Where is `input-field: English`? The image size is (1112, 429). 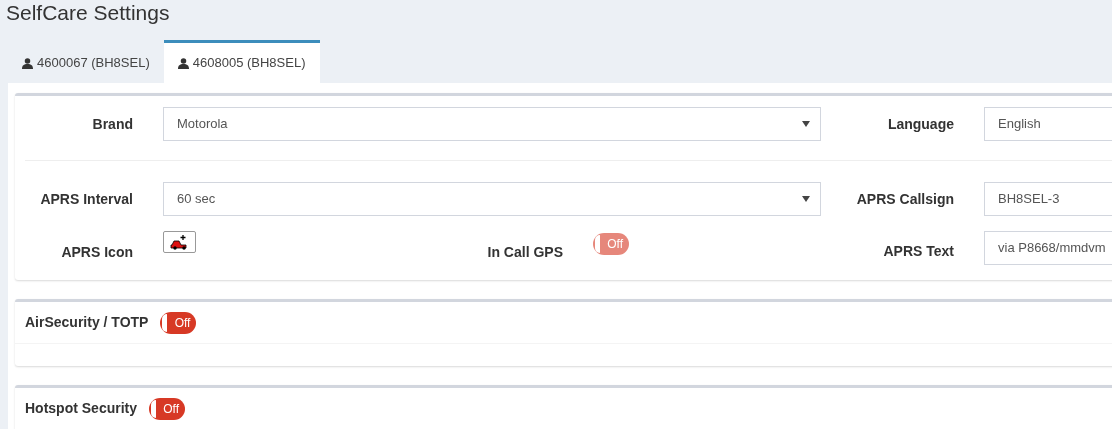
input-field: English is located at coordinates (1048, 124).